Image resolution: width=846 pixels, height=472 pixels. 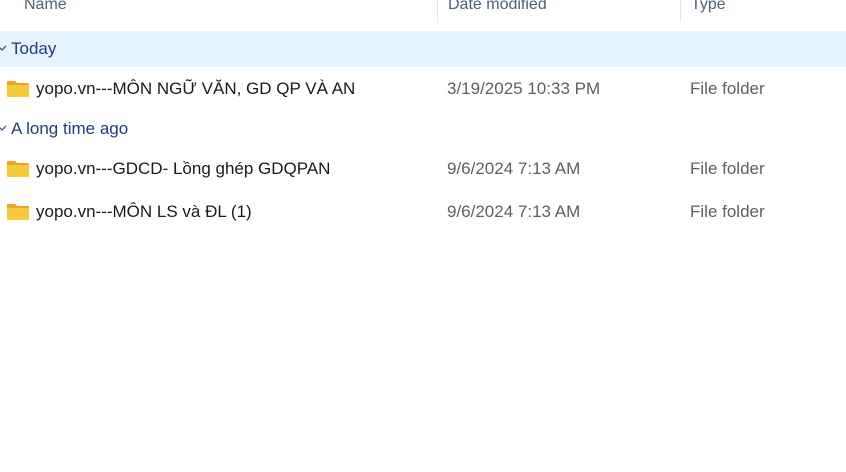 I want to click on column-header-name: Name, so click(x=226, y=11).